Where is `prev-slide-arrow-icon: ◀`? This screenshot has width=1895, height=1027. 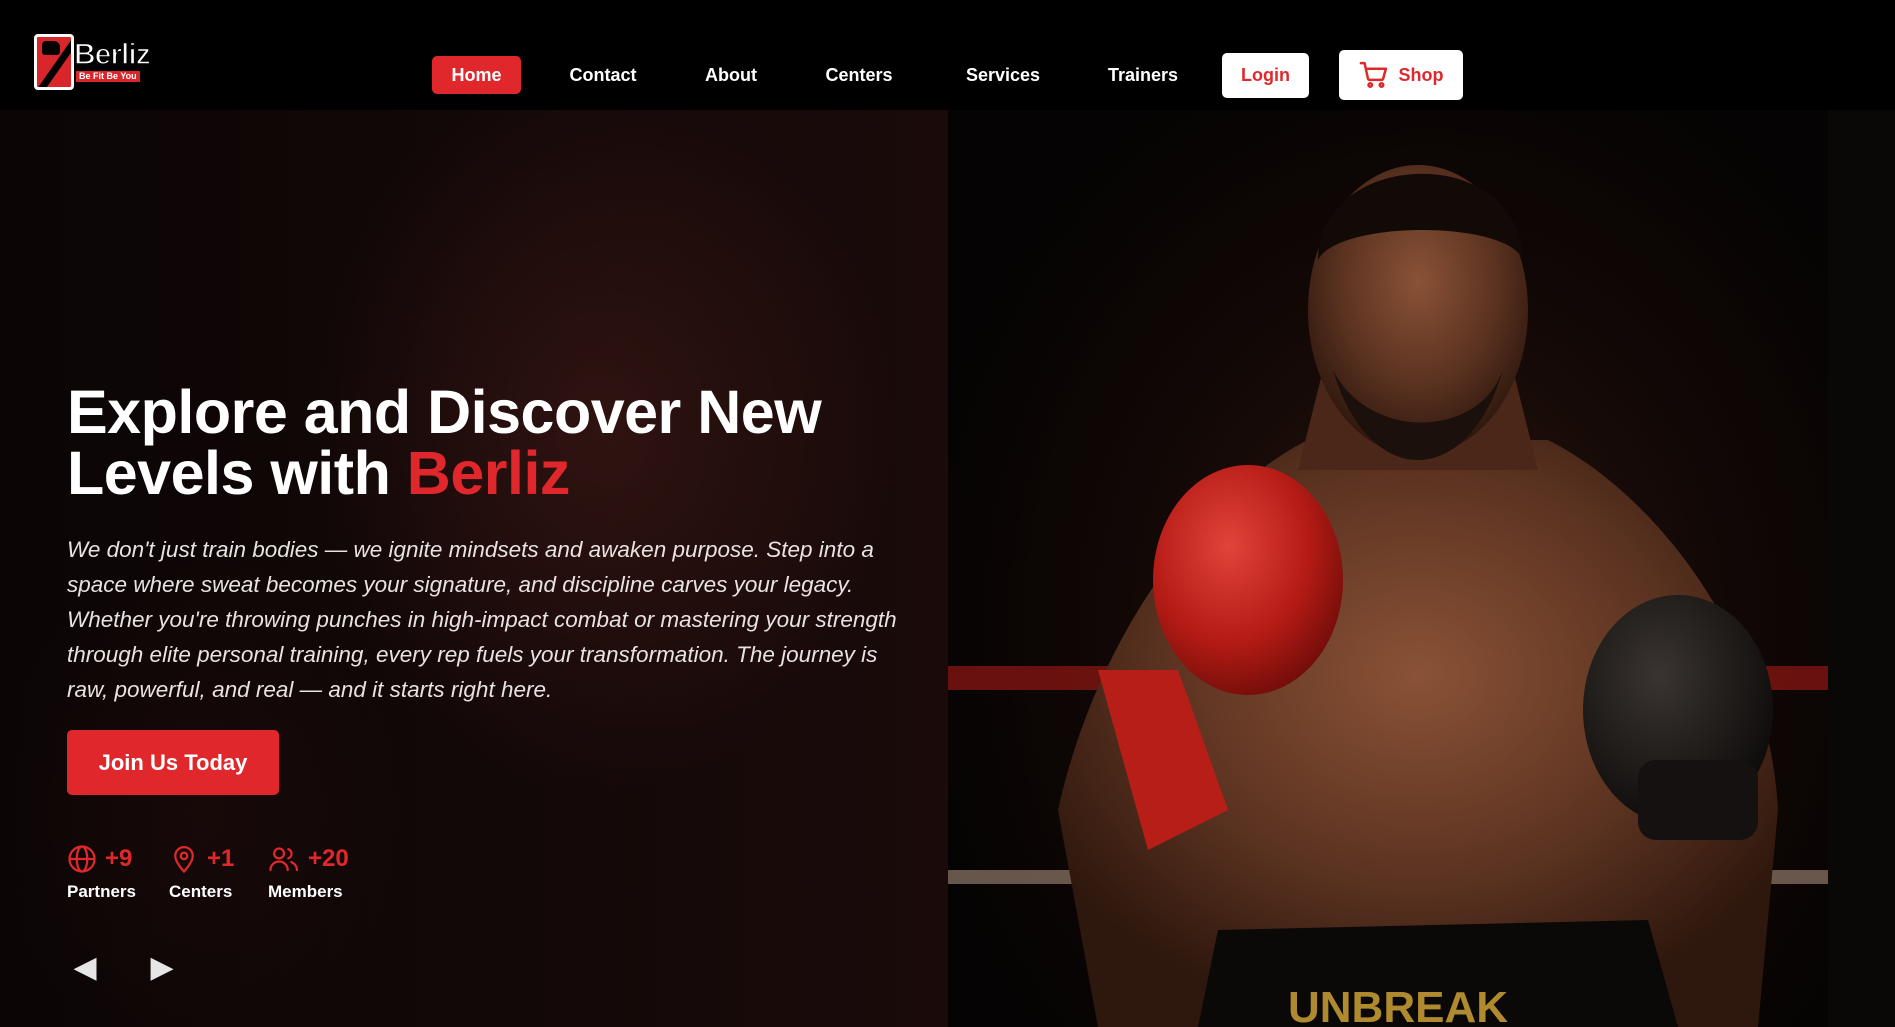
prev-slide-arrow-icon: ◀ is located at coordinates (85, 968).